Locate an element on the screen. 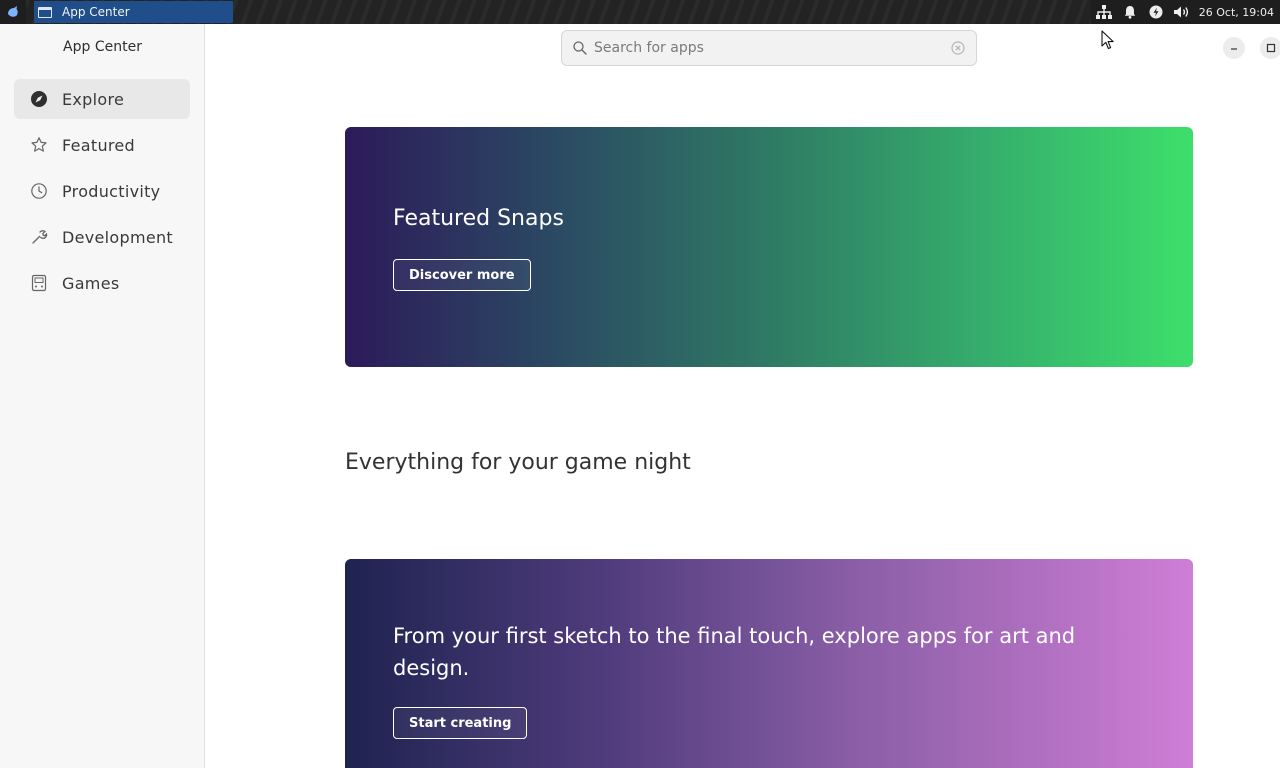 Image resolution: width=1280 pixels, height=768 pixels. sidebar-item-featured: Featured is located at coordinates (102, 145).